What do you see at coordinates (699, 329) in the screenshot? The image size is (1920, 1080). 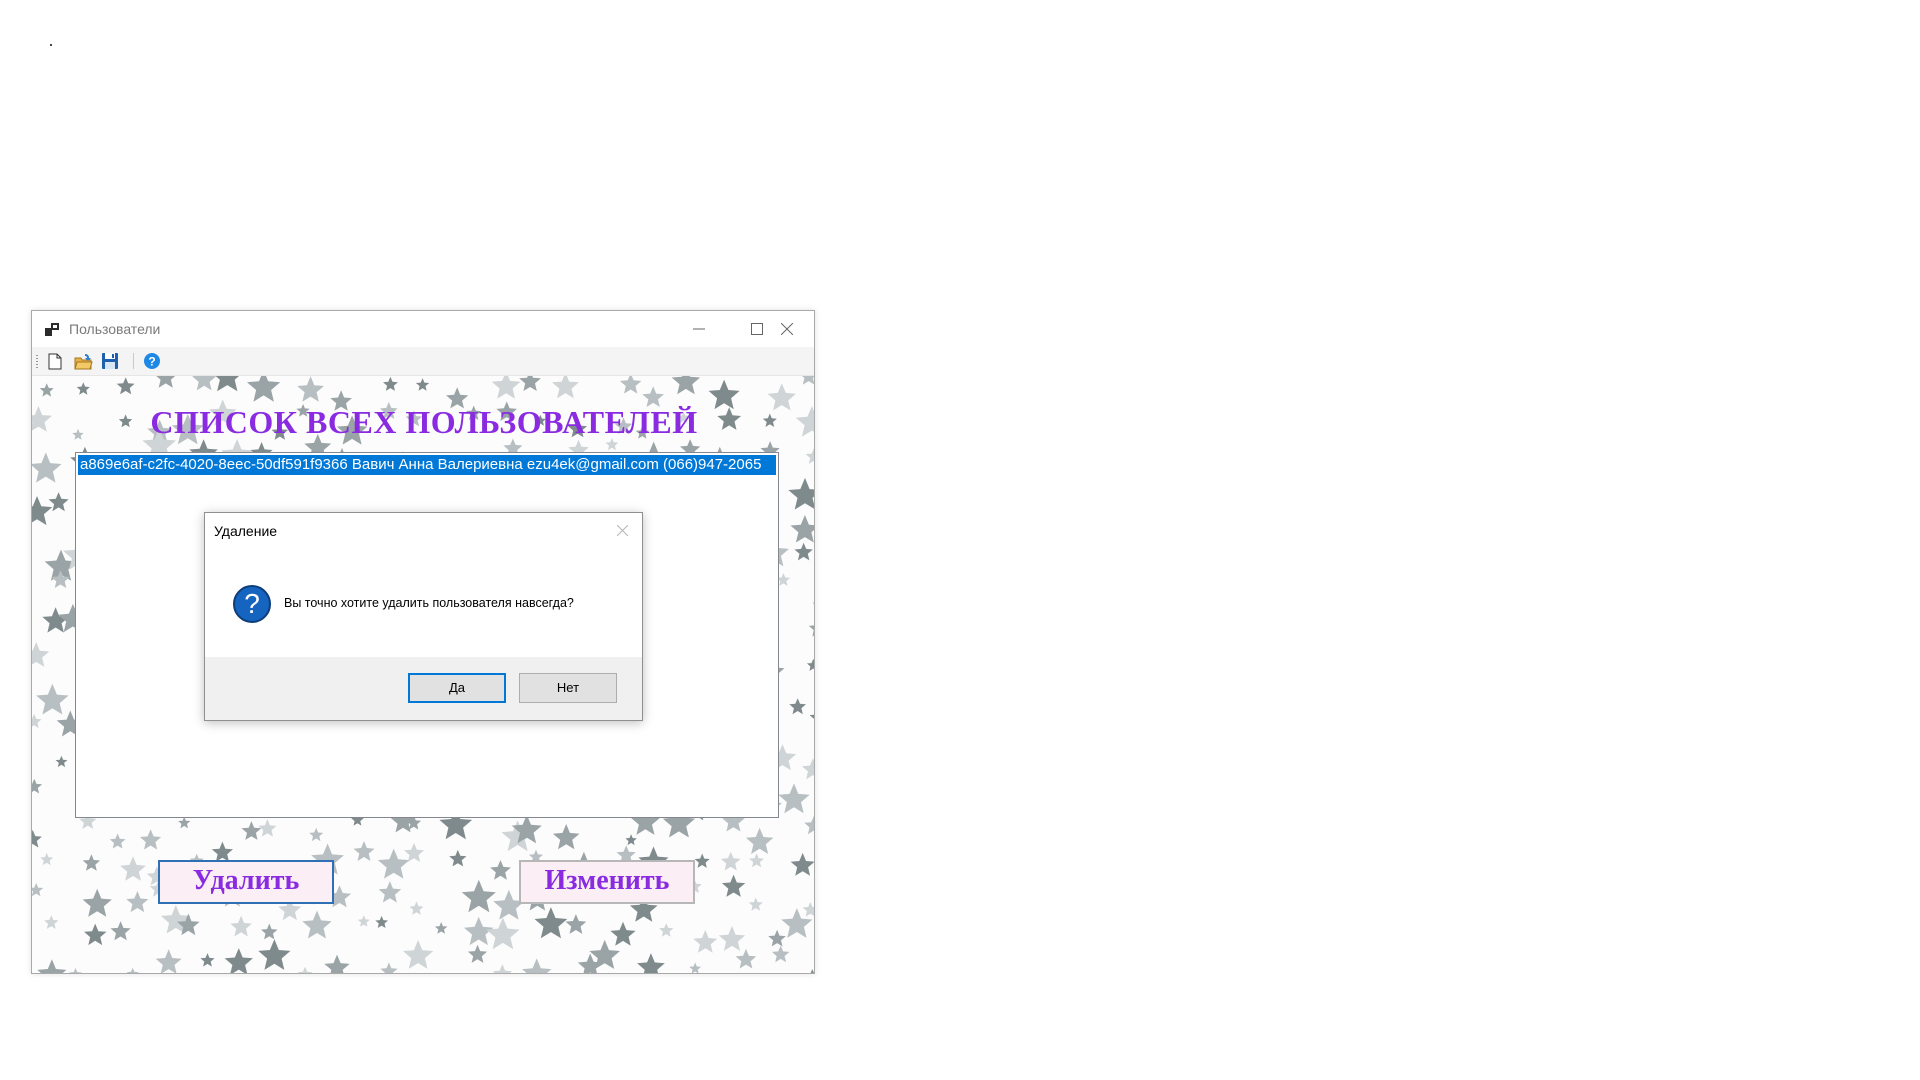 I see `minimize-button` at bounding box center [699, 329].